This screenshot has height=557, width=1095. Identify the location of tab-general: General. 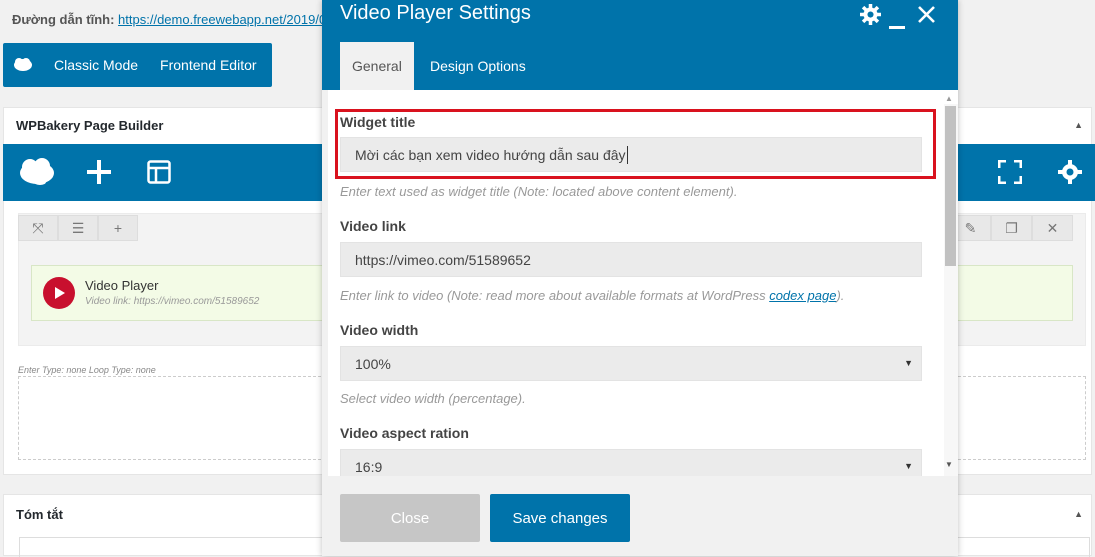
(377, 66).